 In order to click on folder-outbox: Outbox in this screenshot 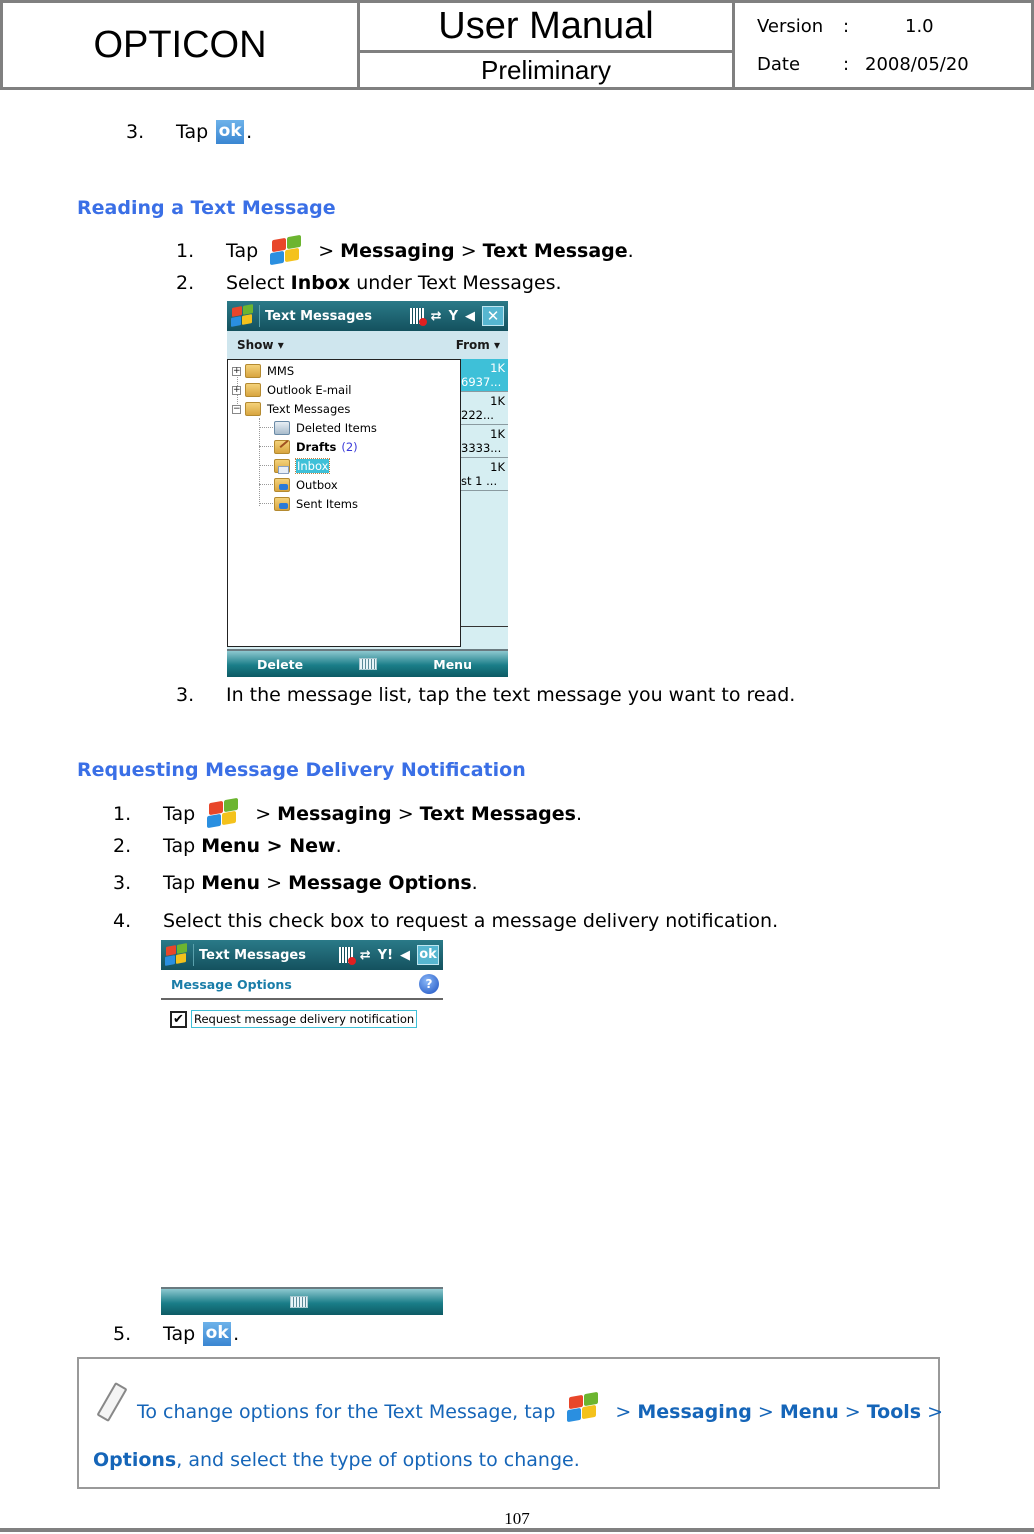, I will do `click(306, 485)`.